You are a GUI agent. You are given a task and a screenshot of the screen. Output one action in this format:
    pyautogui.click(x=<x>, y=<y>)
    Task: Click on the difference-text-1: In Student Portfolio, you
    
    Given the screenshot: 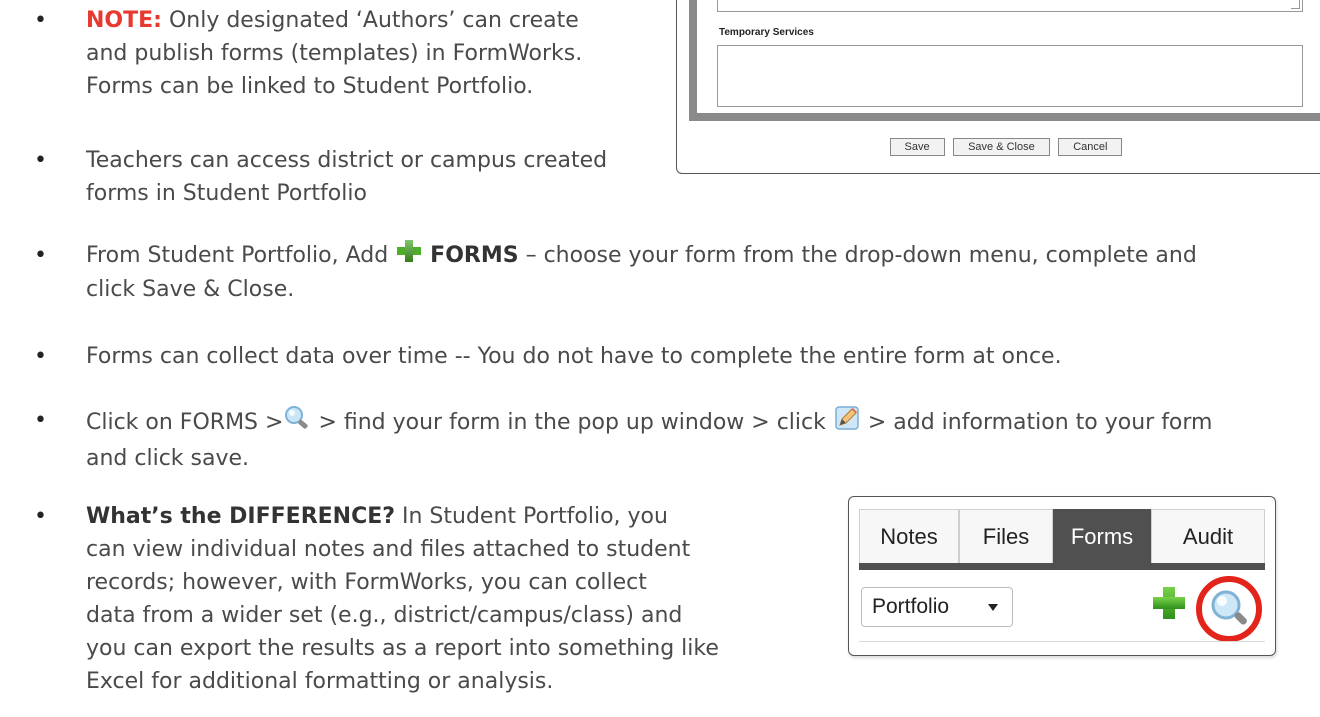 What is the action you would take?
    pyautogui.click(x=531, y=516)
    